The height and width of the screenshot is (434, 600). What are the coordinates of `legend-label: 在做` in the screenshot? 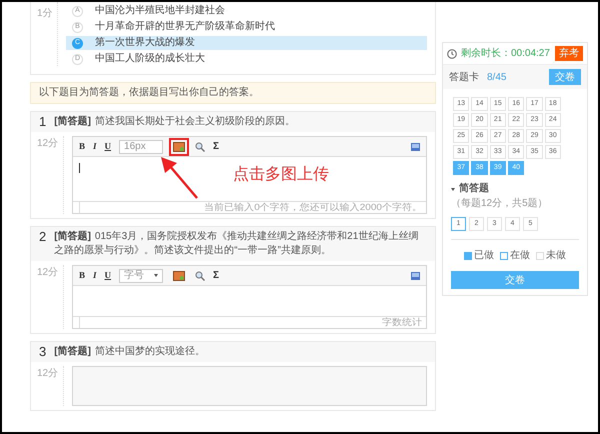 It's located at (520, 256).